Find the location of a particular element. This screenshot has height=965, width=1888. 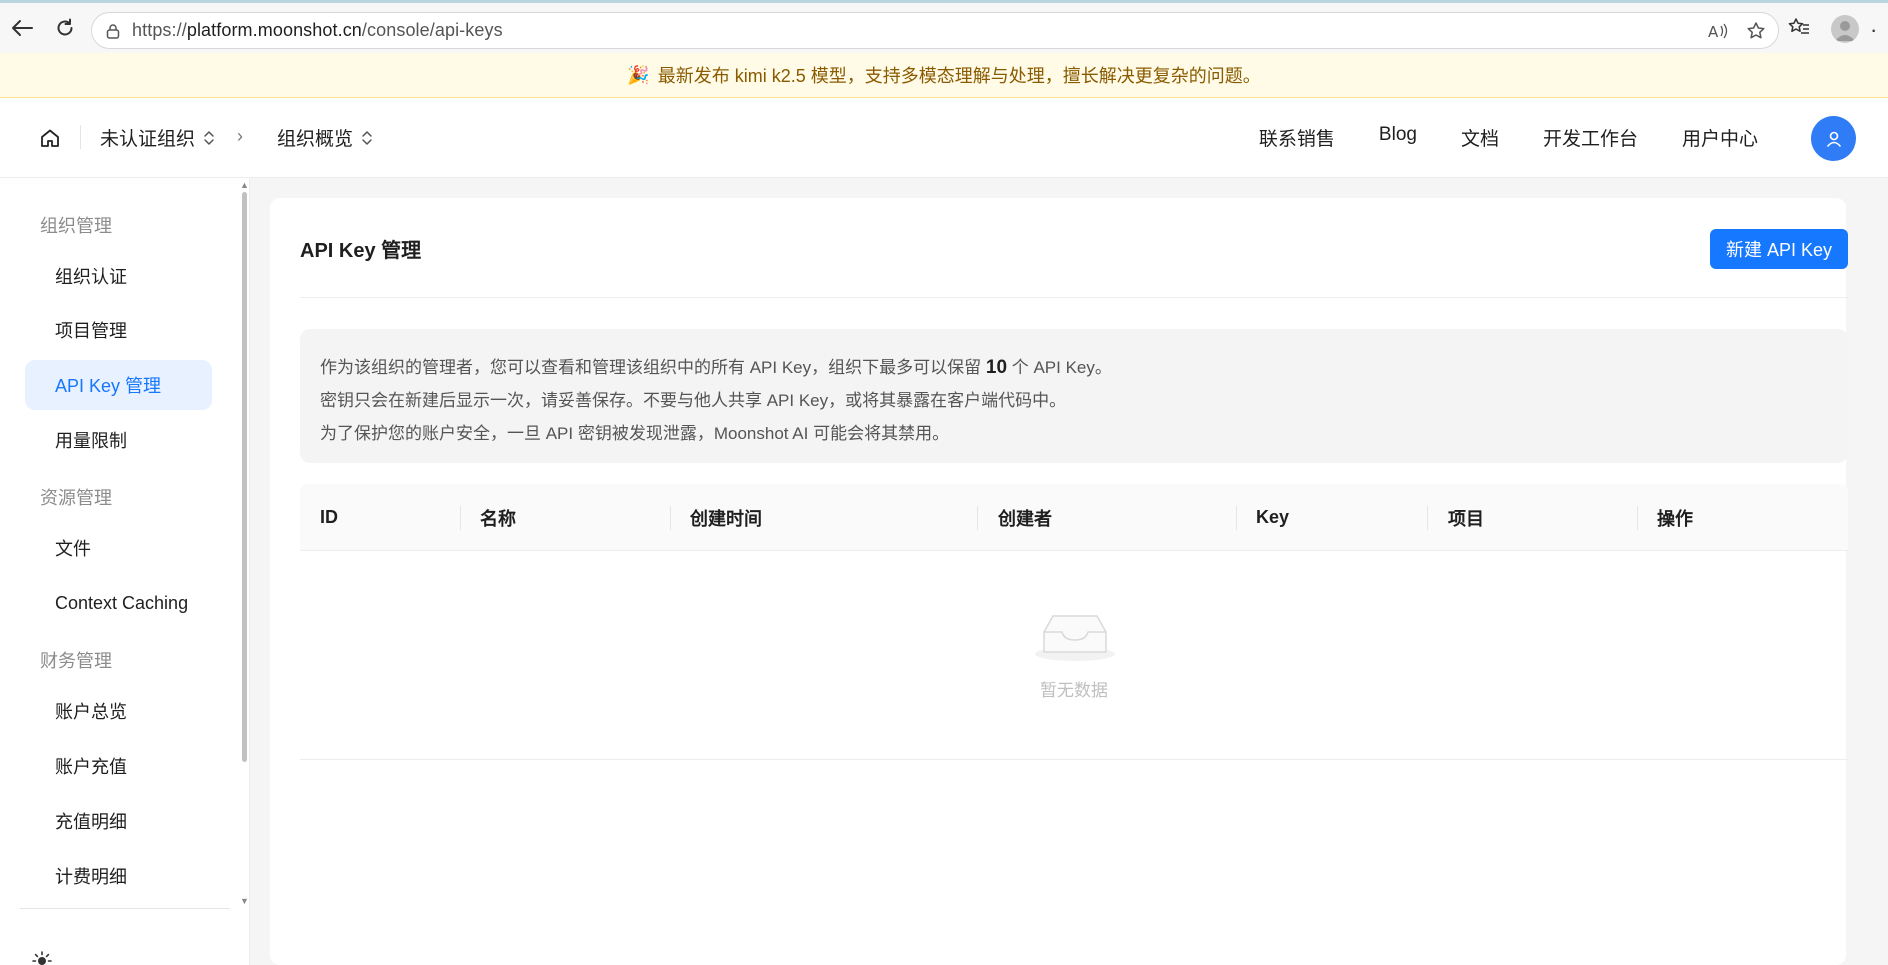

overview-label: 组织概览 is located at coordinates (315, 139).